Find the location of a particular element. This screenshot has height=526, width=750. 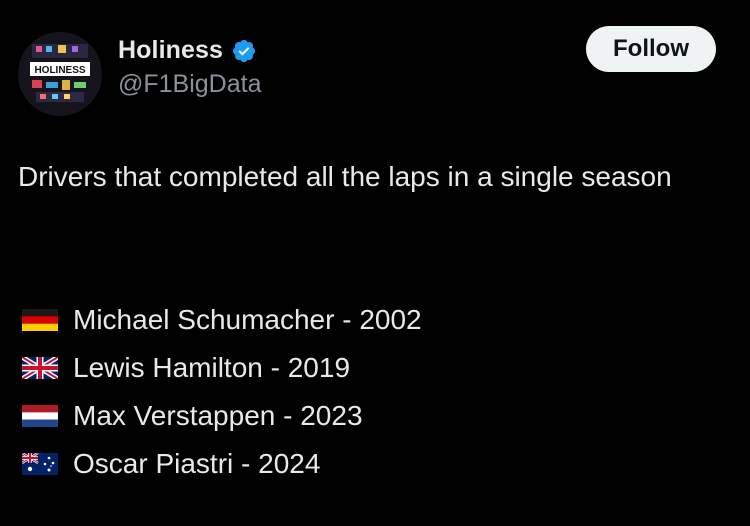

list-item: Max Verstappen - 2023 is located at coordinates (222, 416).